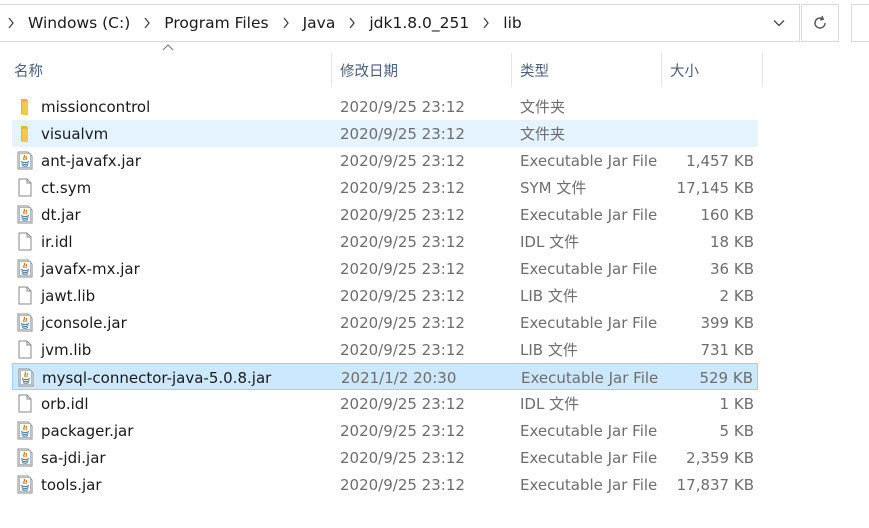 The width and height of the screenshot is (869, 528). Describe the element at coordinates (91, 160) in the screenshot. I see `file-name: ant-javafx.jar` at that location.